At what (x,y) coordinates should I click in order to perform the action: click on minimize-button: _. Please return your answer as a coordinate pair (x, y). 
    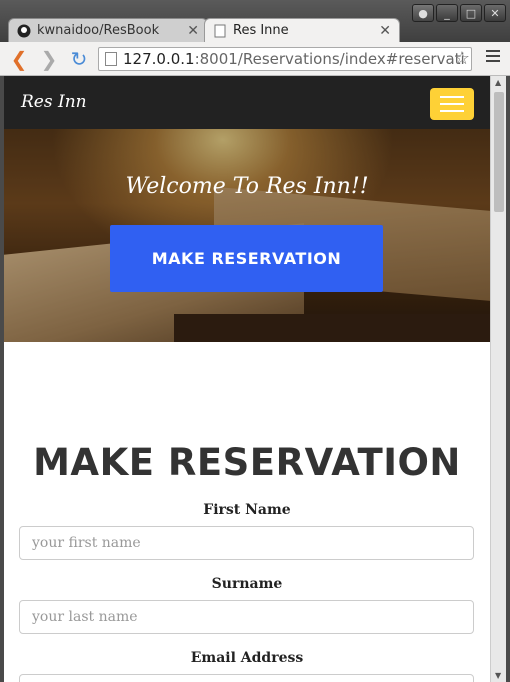
    Looking at the image, I should click on (447, 13).